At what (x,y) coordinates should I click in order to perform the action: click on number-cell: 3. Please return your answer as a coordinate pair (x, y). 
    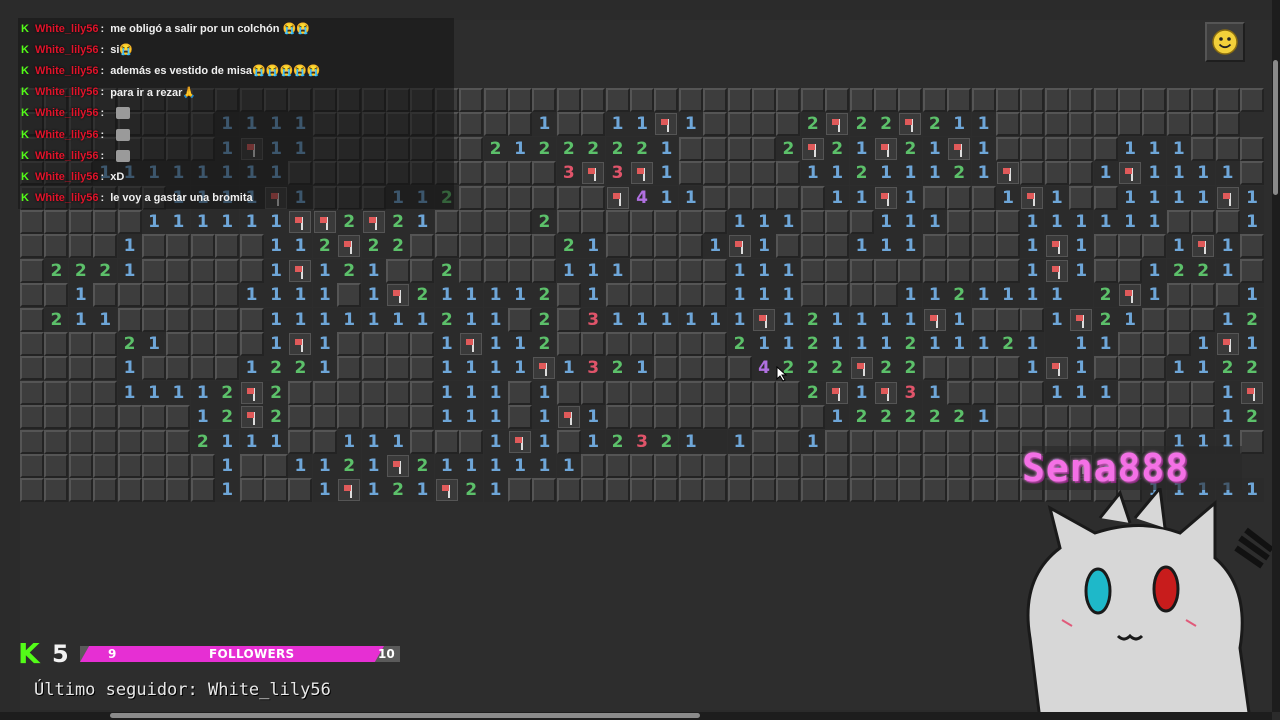
    Looking at the image, I should click on (593, 368).